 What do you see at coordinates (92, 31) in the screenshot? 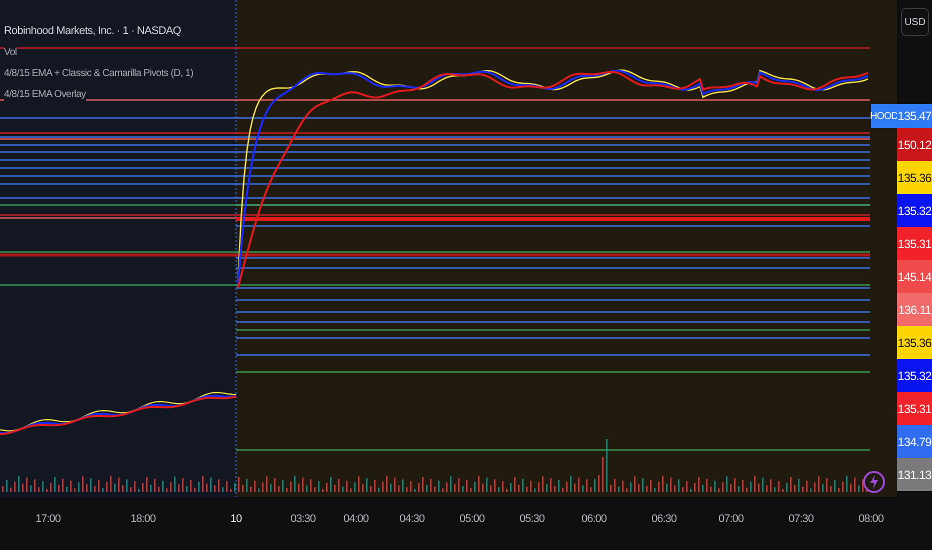
I see `chart-title: Robinhood Markets, Inc. · 1 · NASDAQ` at bounding box center [92, 31].